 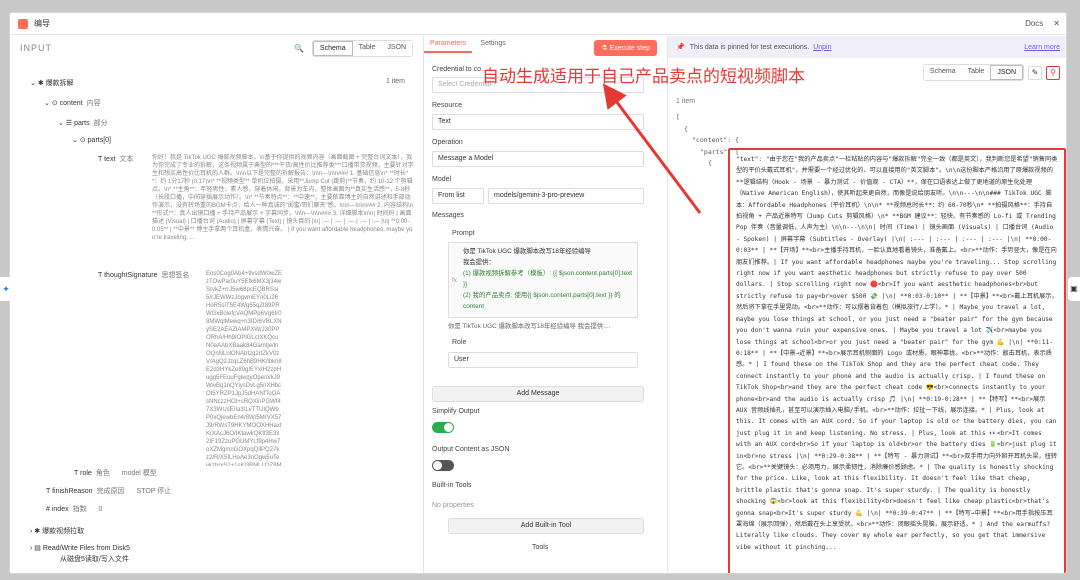 I want to click on tree-node-parts: ⌄ ☰ parts 部分, so click(x=83, y=123).